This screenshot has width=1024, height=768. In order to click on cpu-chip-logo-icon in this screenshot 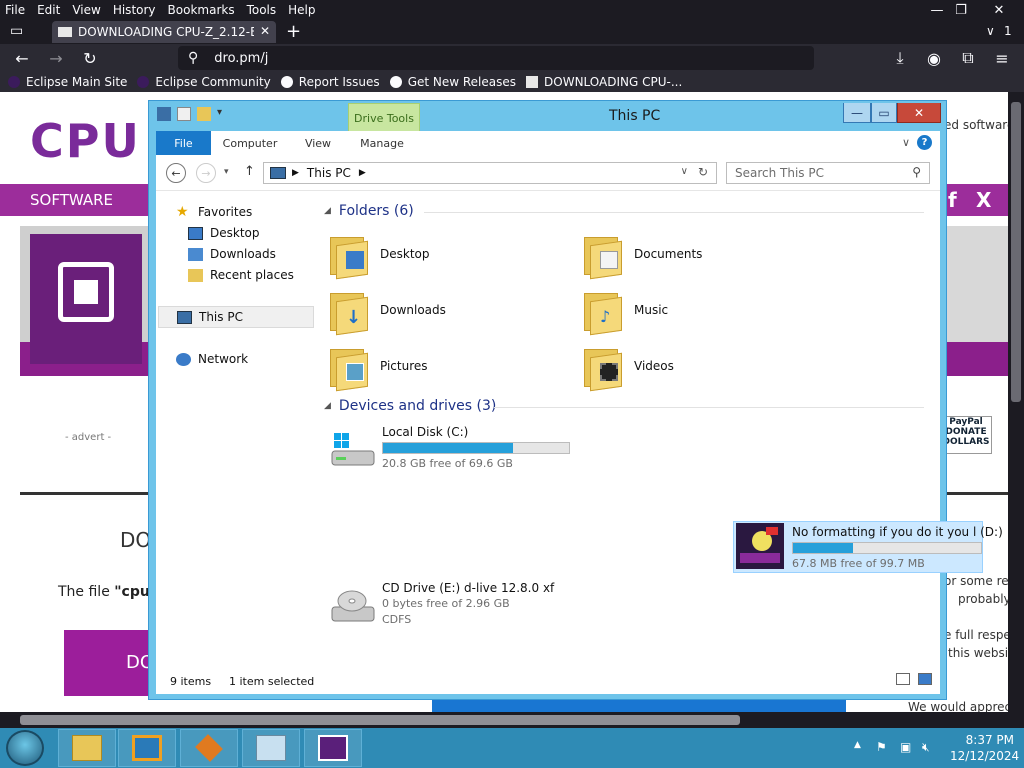, I will do `click(86, 299)`.